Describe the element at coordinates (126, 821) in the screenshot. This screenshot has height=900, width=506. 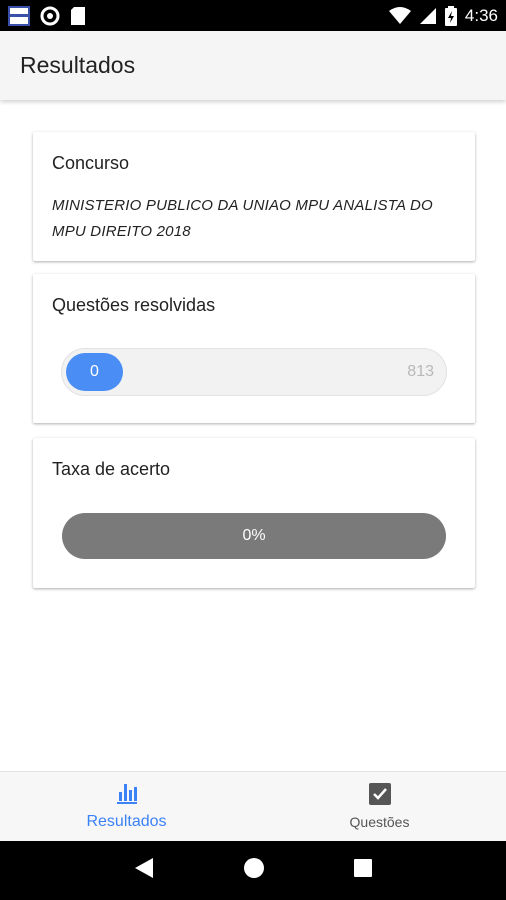
I see `nav-label-resultados: Resultados` at that location.